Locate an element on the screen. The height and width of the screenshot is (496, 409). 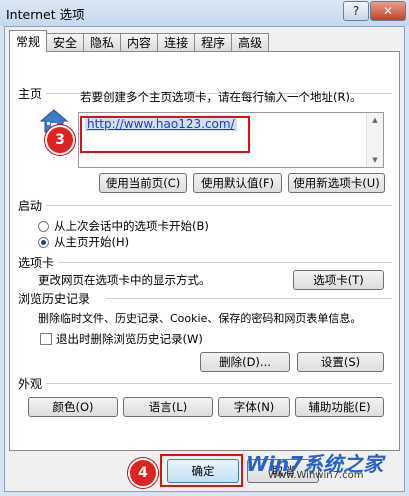
help-icon: ? is located at coordinates (356, 11).